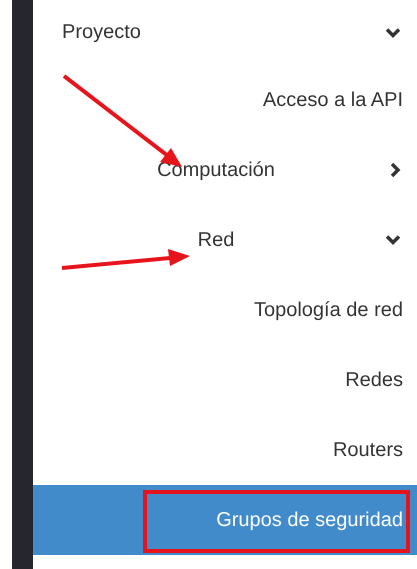  Describe the element at coordinates (225, 520) in the screenshot. I see `menu-item: Grupos de seguridad` at that location.